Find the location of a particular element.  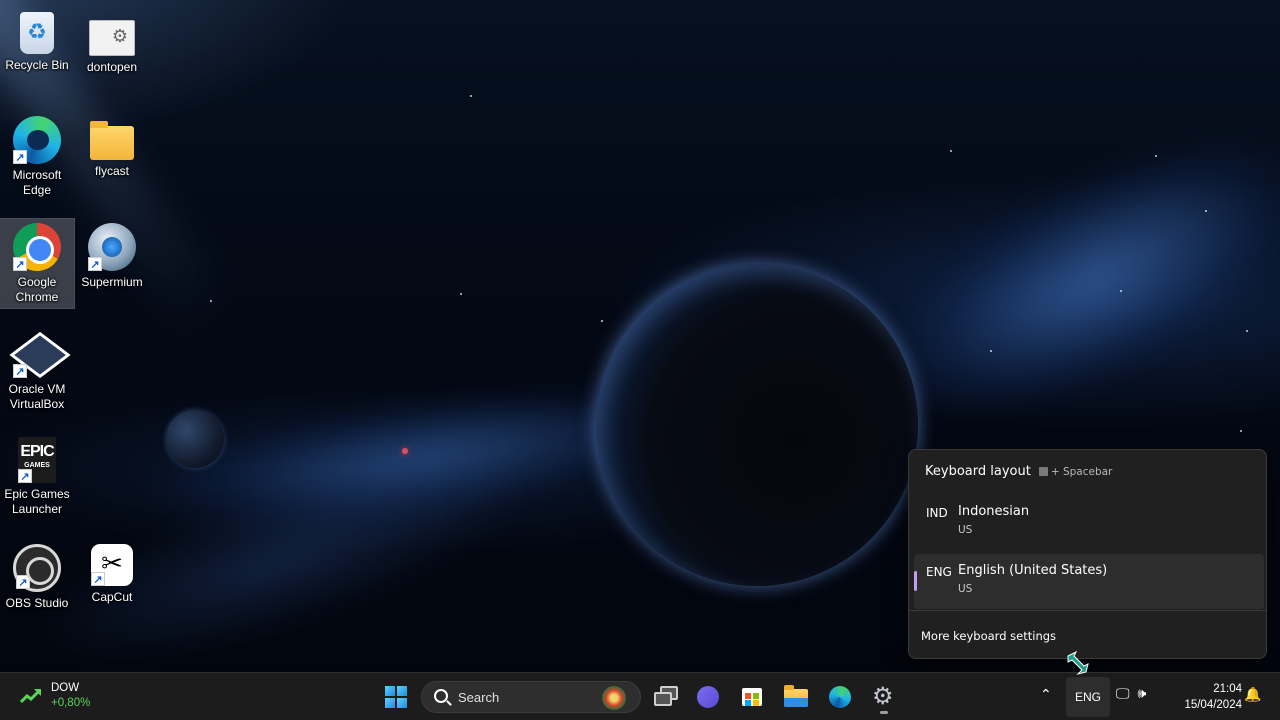

network-icon: 🖵 is located at coordinates (1123, 694).